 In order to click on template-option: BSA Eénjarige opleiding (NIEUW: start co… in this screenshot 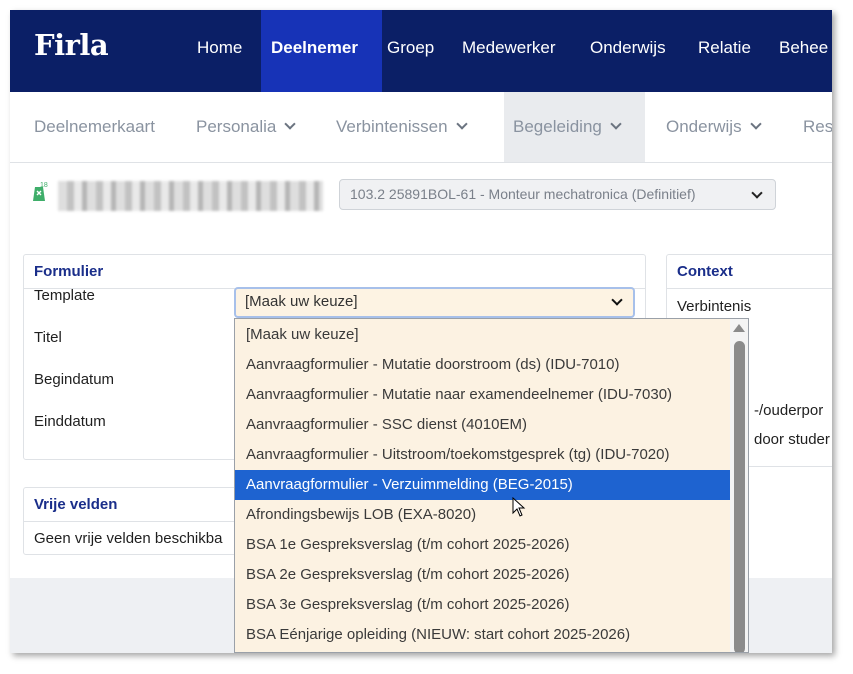, I will do `click(482, 635)`.